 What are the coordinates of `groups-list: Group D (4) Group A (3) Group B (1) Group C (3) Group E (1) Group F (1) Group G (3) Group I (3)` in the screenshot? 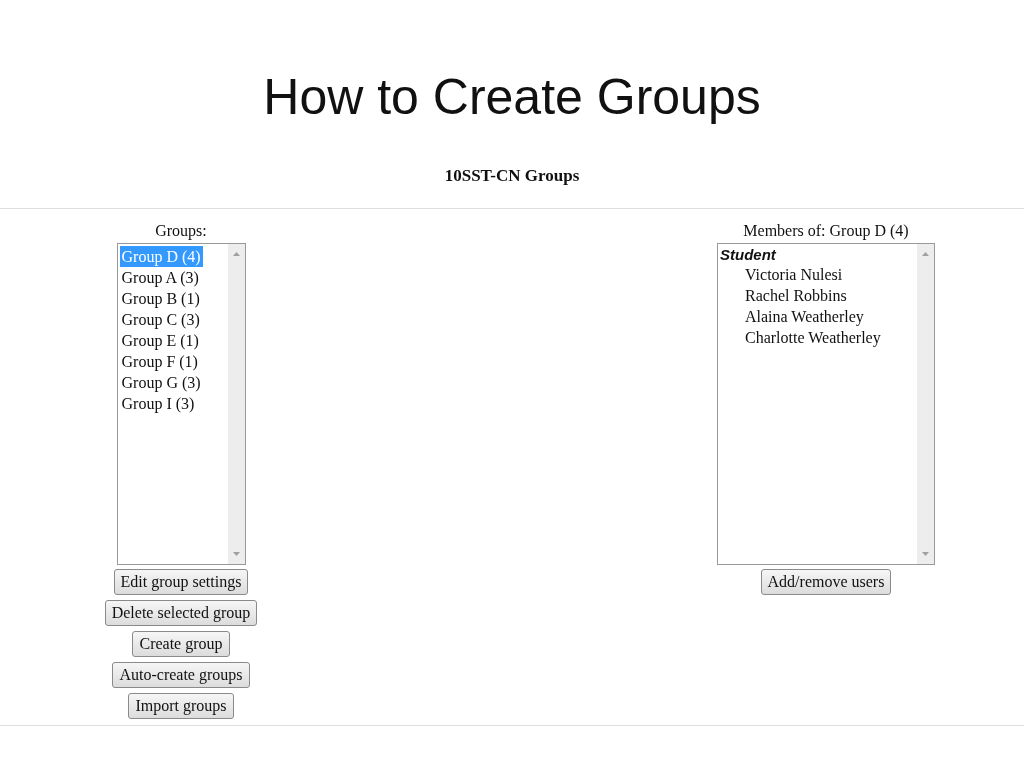 It's located at (181, 404).